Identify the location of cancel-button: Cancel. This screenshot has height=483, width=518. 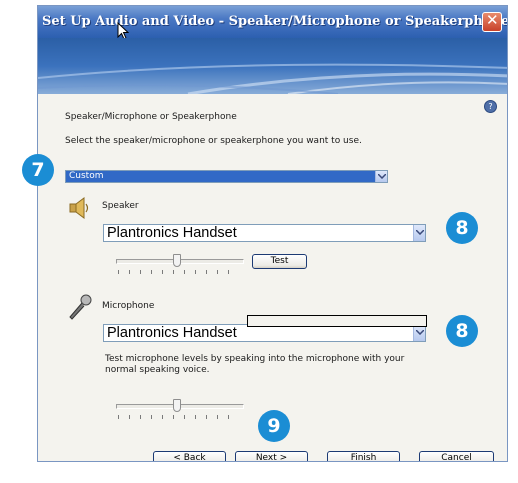
(456, 456).